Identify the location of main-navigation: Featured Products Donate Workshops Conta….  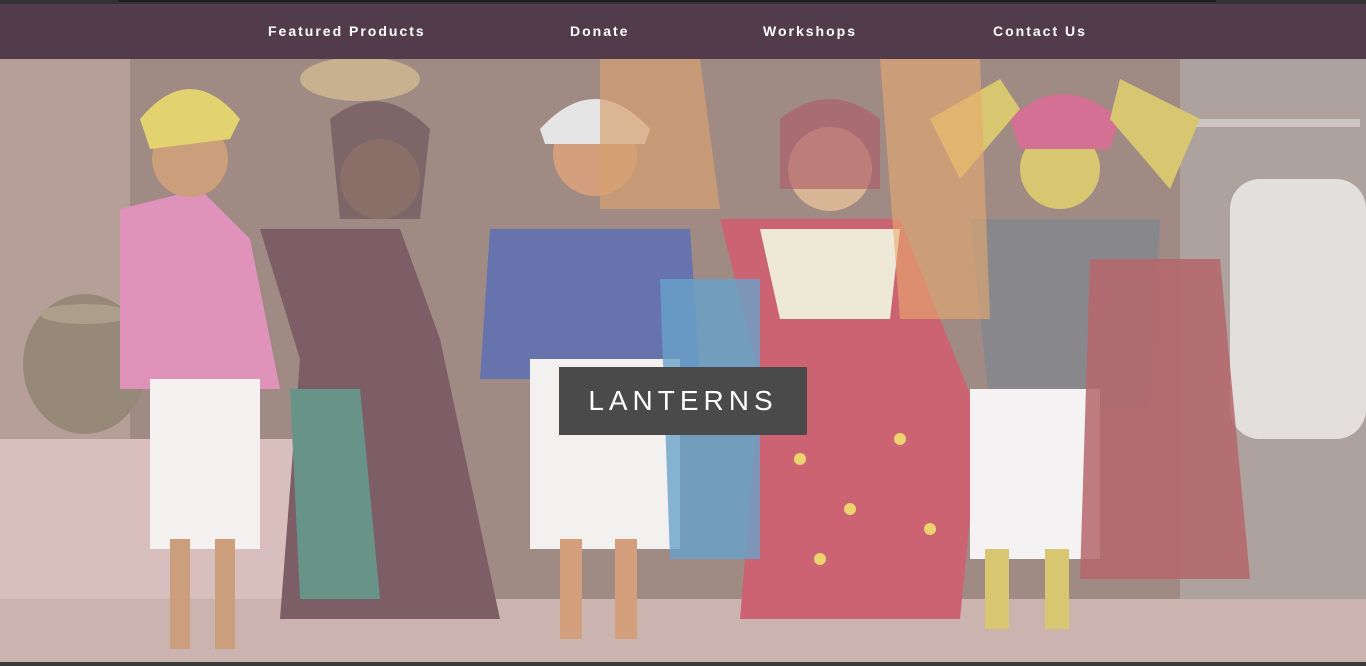
(683, 31).